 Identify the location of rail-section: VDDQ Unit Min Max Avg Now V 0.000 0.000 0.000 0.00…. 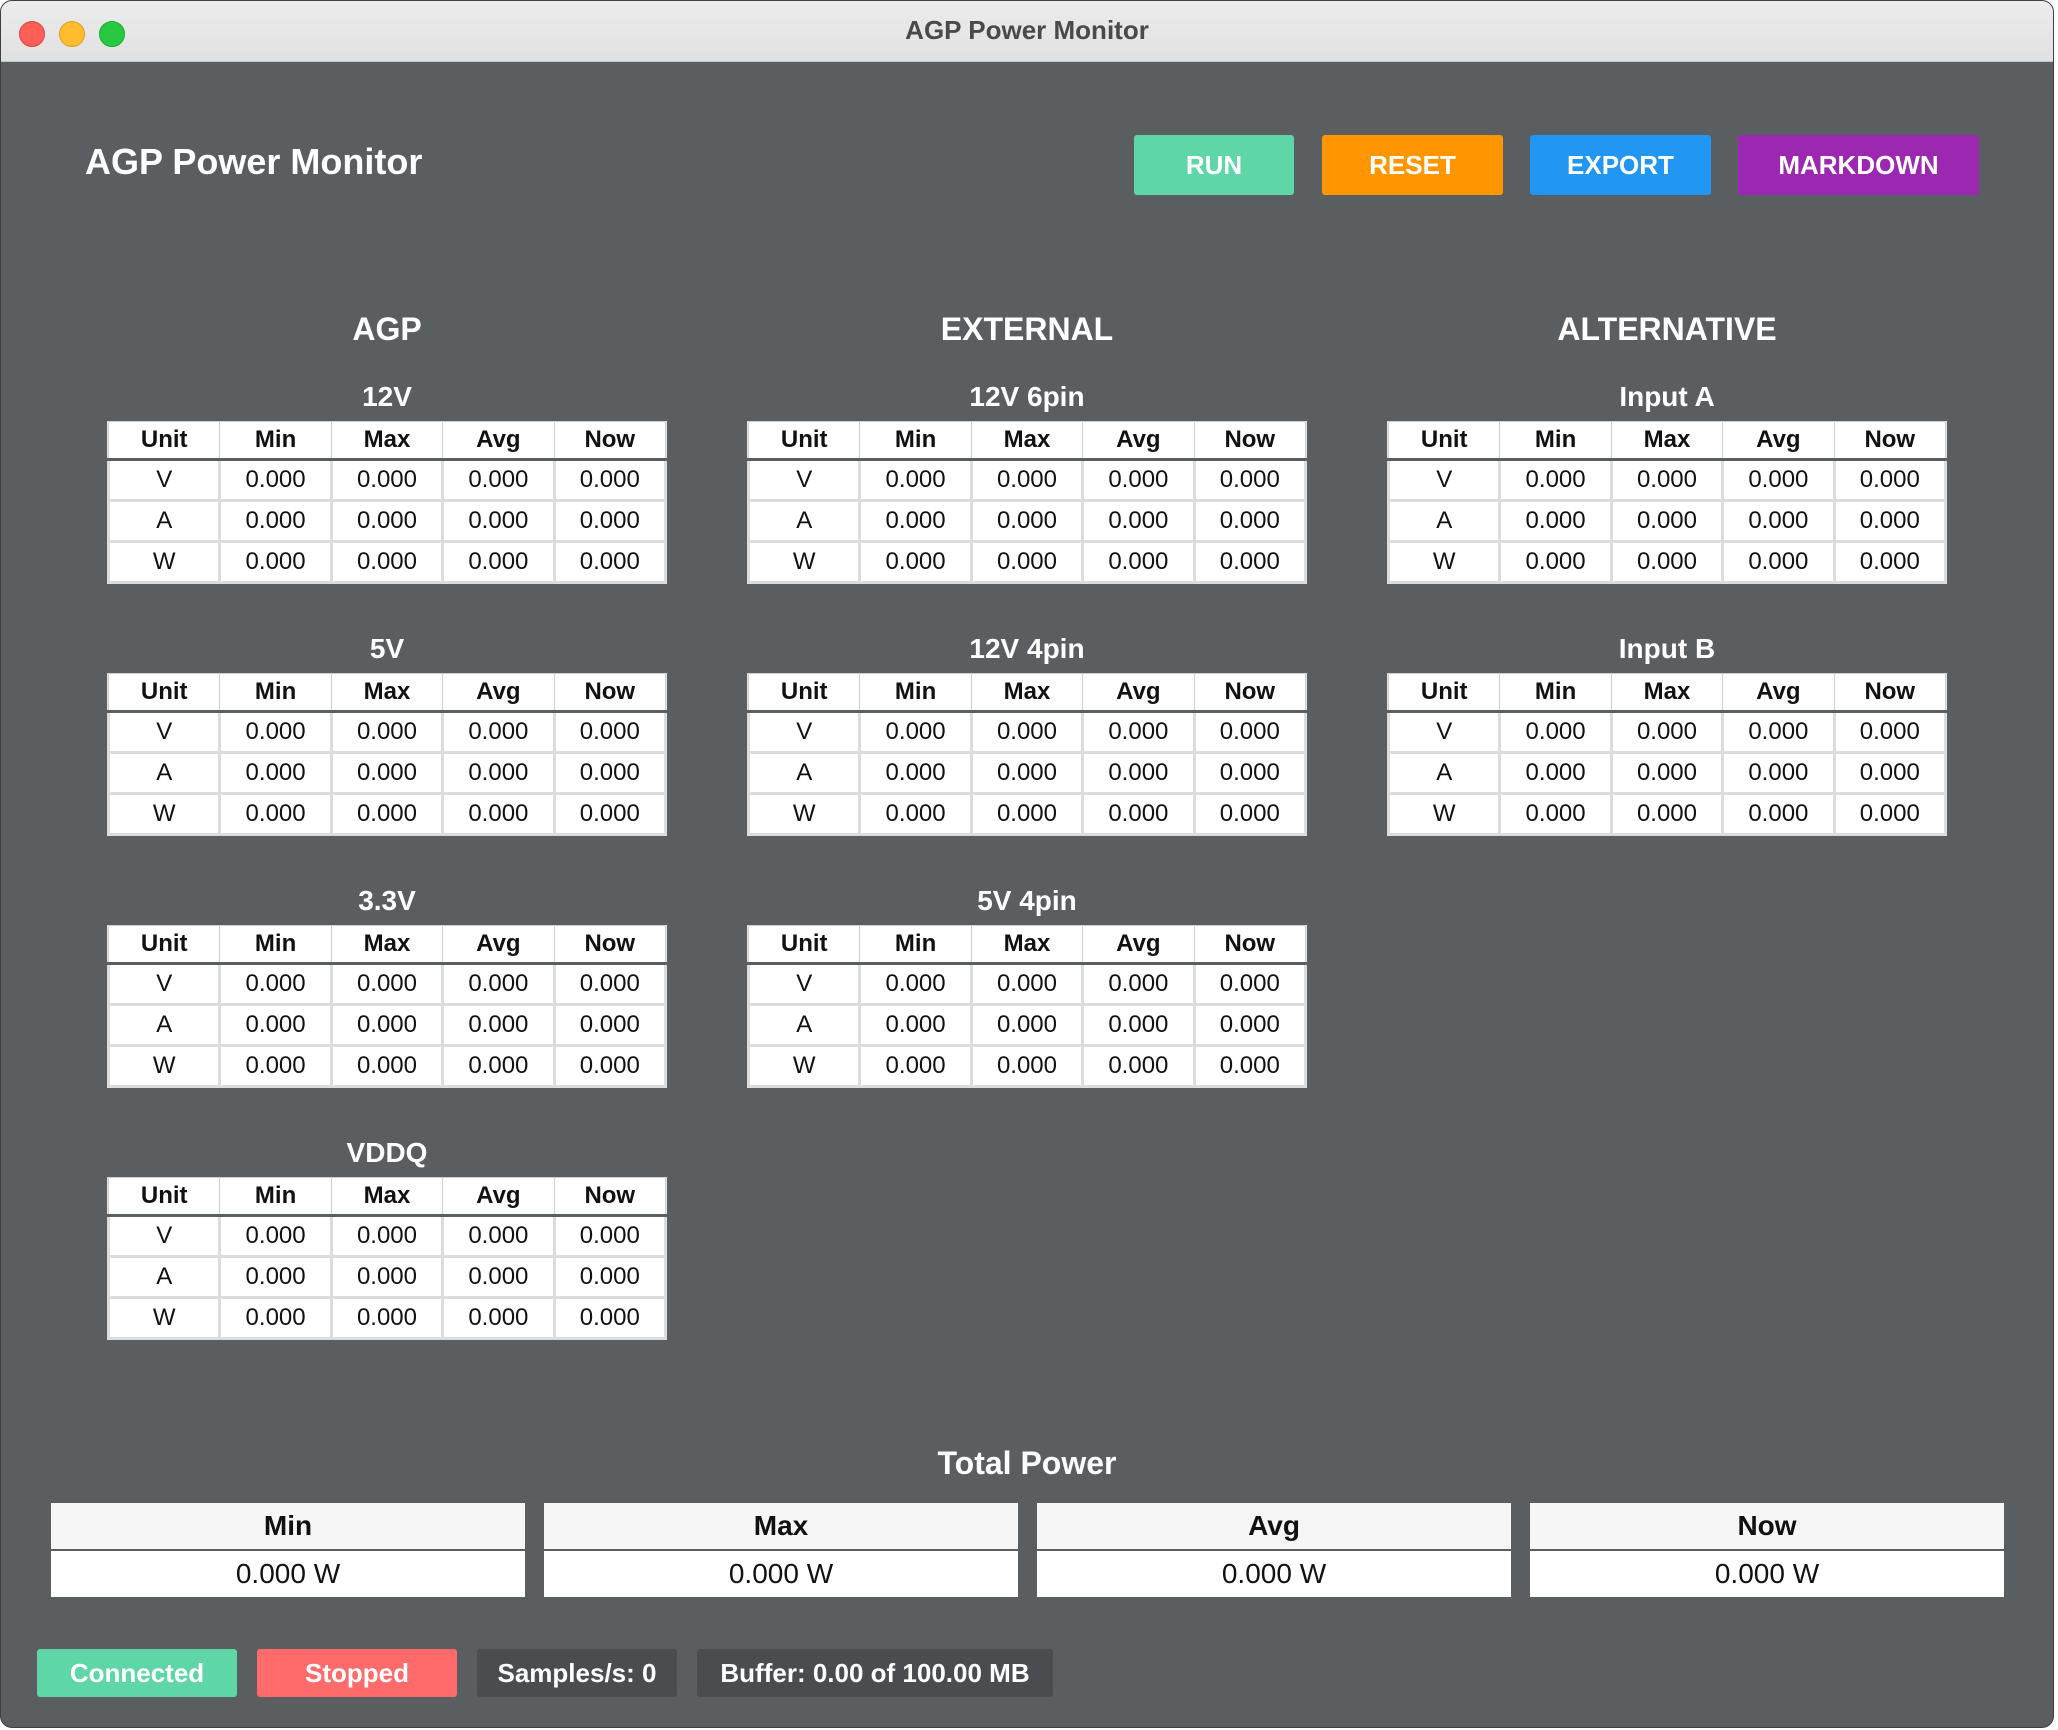
(387, 1236).